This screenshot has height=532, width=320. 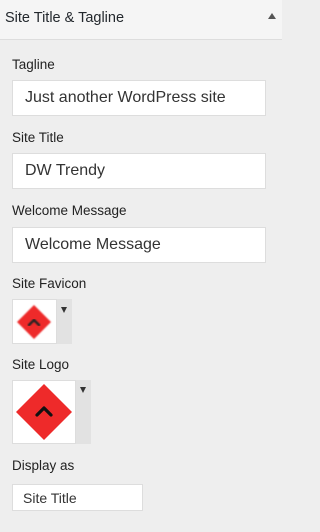 I want to click on section-header: Site Title & Tagline, so click(x=141, y=20).